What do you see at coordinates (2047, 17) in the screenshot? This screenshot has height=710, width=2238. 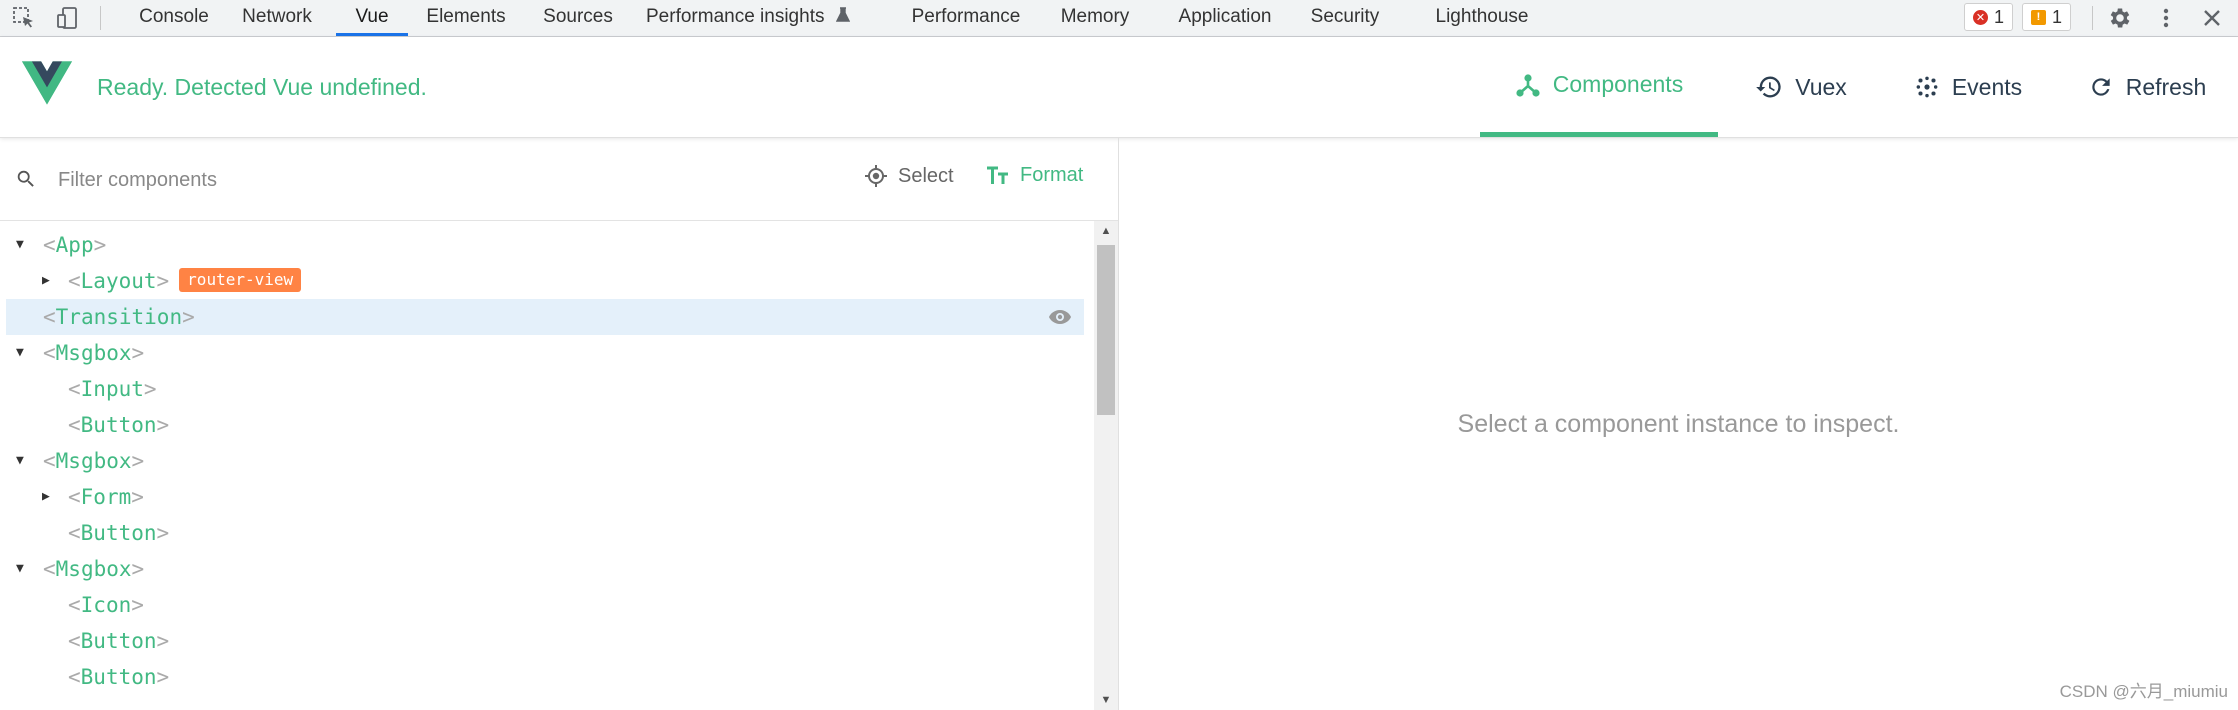 I see `warning-count-badge: ! 1` at bounding box center [2047, 17].